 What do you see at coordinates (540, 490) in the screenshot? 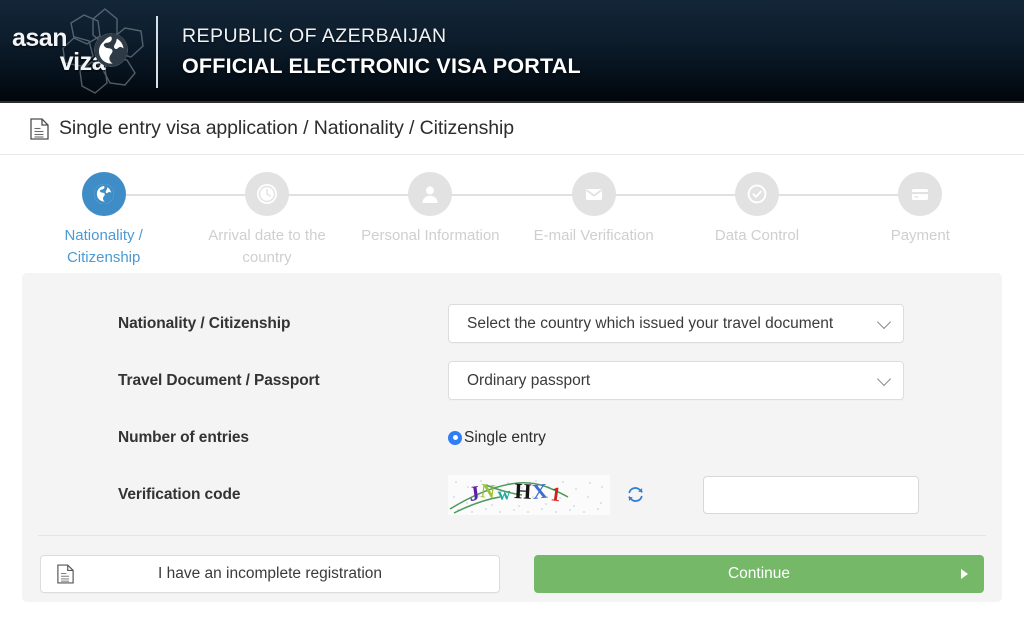
I see `svg-text: X` at bounding box center [540, 490].